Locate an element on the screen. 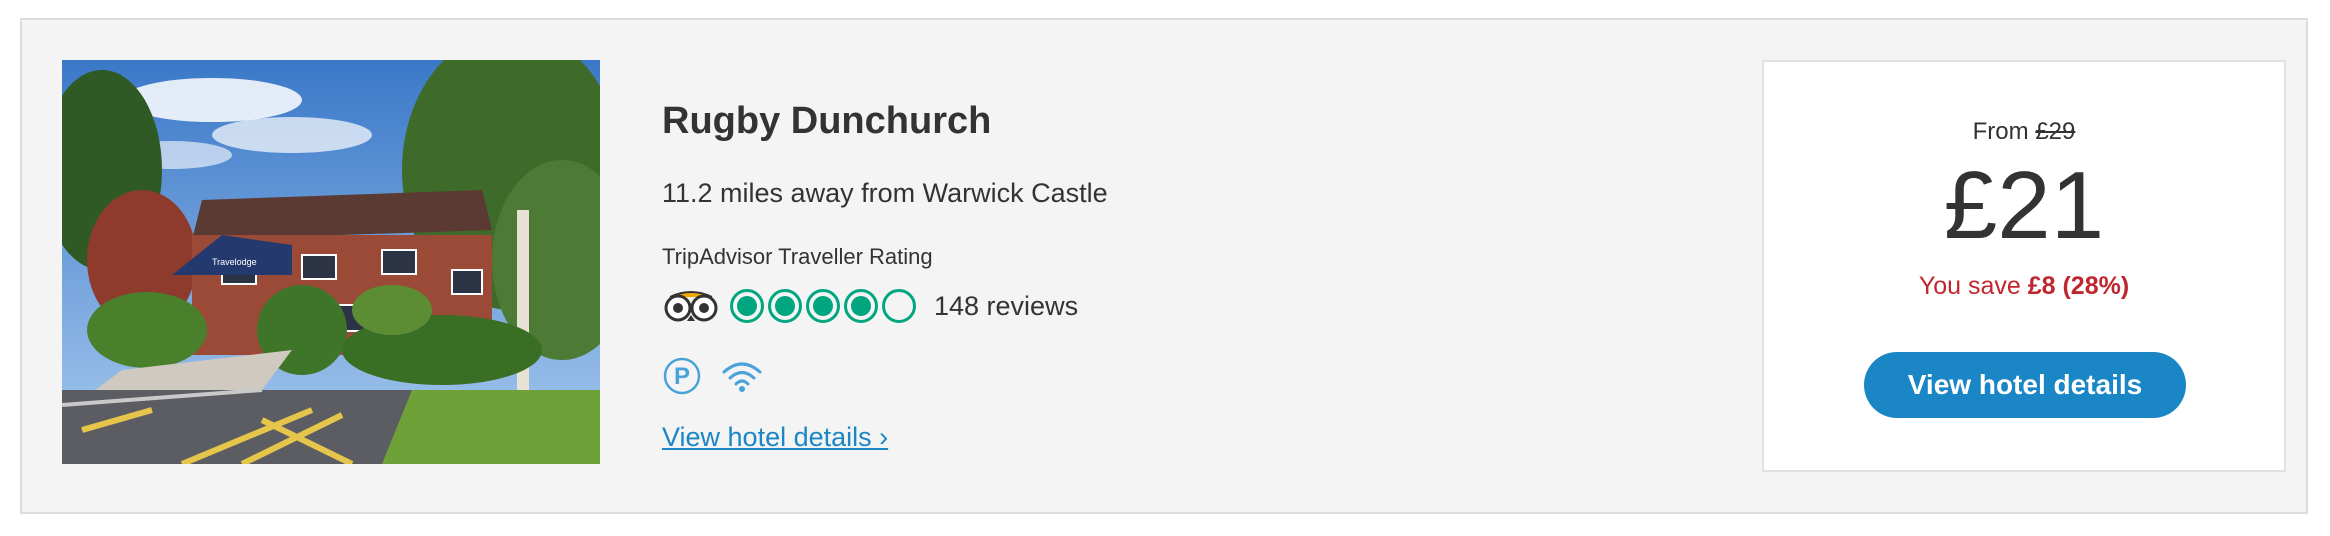  wifi-icon is located at coordinates (742, 377).